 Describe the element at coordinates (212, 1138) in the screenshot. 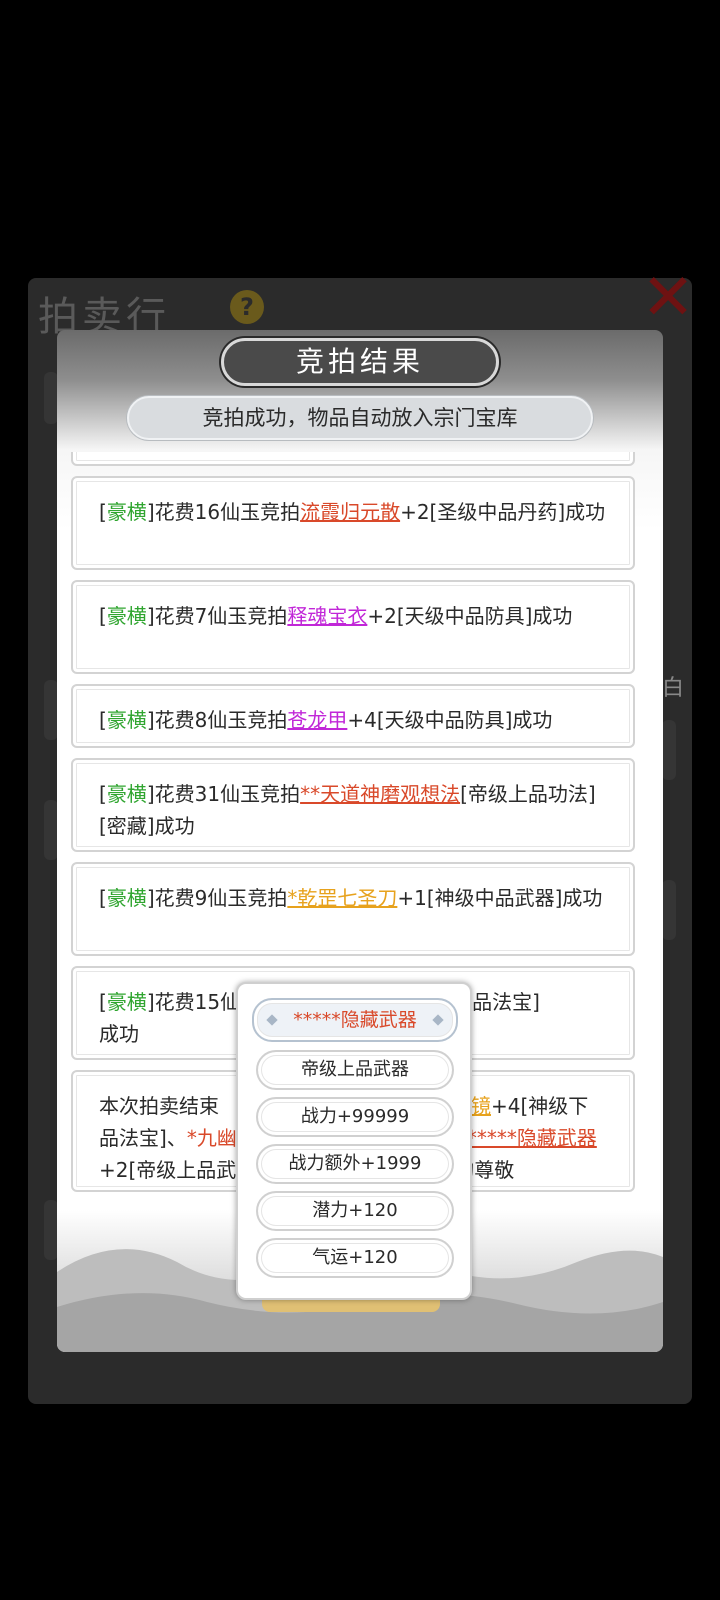

I see `item-link: *九幽` at that location.